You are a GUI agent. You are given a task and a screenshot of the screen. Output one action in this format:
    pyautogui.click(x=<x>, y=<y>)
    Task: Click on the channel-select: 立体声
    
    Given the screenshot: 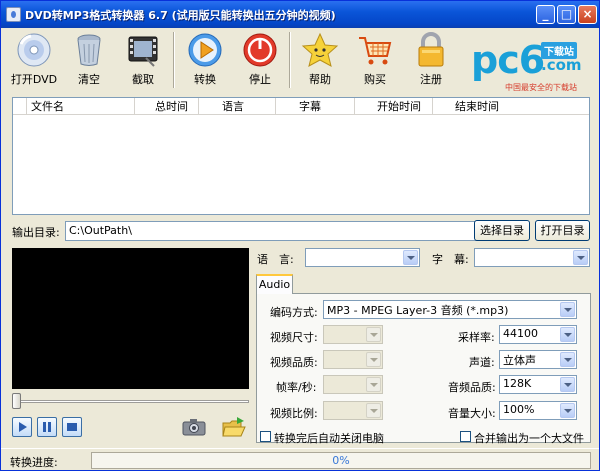 What is the action you would take?
    pyautogui.click(x=538, y=359)
    